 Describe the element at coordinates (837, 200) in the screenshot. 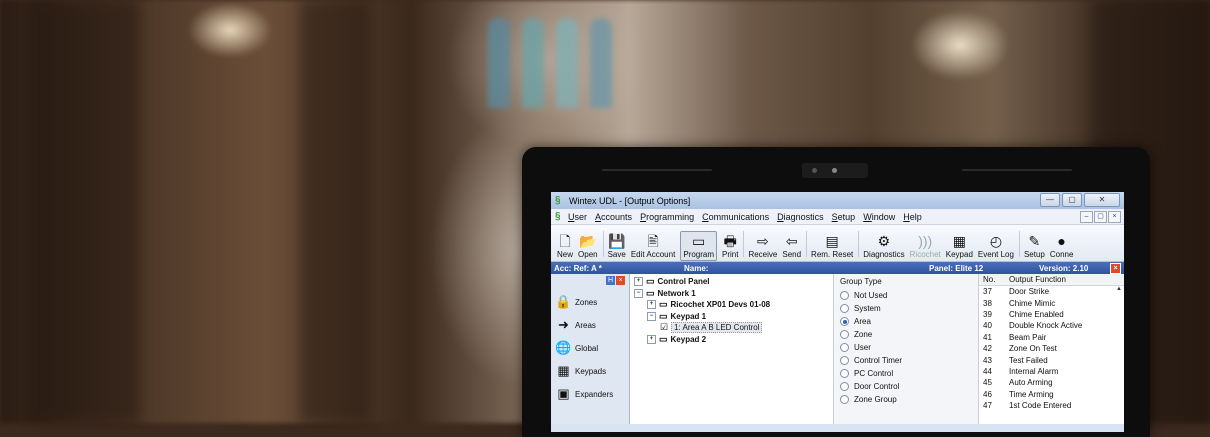

I see `title-bar: § Wintex UDL - [Output Options] — ▢ ✕` at that location.